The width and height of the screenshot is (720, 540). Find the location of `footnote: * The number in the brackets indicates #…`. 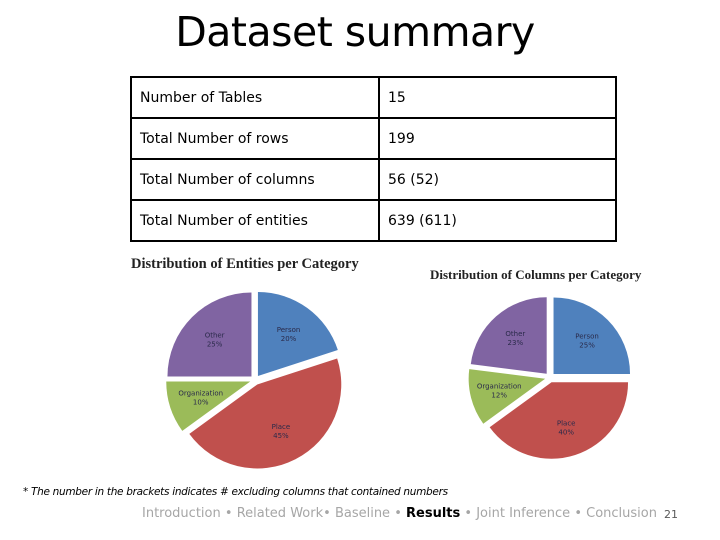

footnote: * The number in the brackets indicates #… is located at coordinates (235, 492).